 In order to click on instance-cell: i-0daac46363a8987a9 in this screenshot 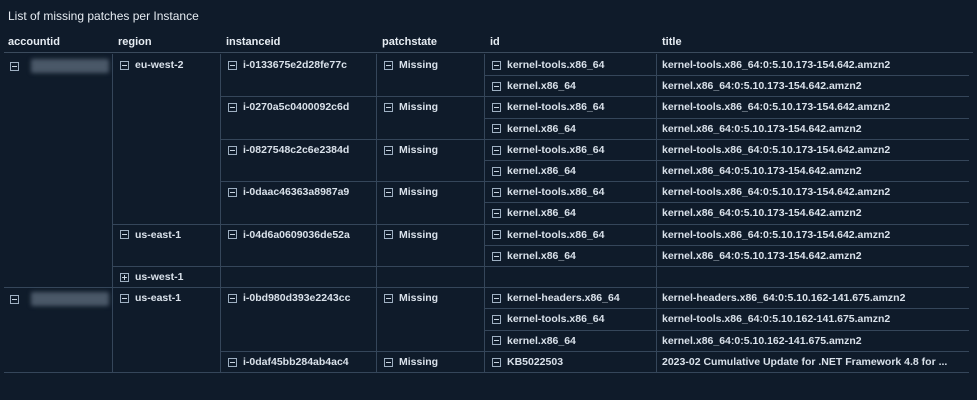, I will do `click(288, 192)`.